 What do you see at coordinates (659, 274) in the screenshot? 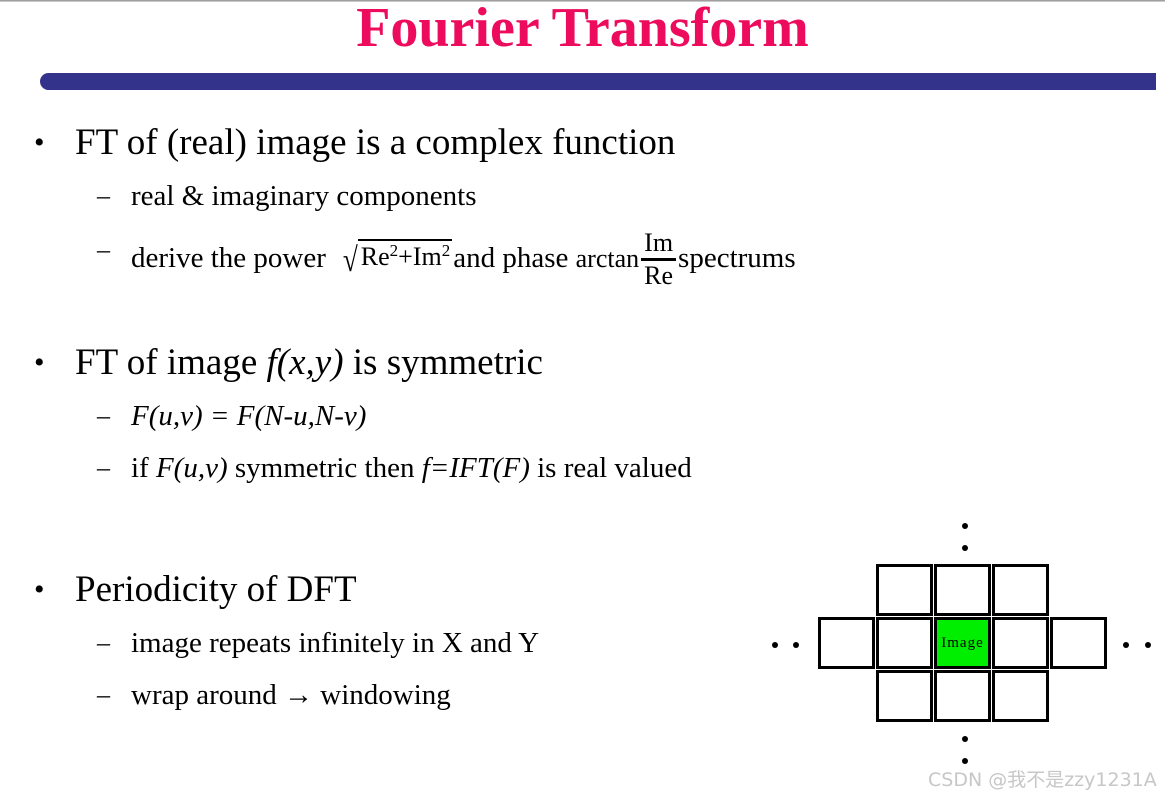
I see `fraction-denominator: Re` at bounding box center [659, 274].